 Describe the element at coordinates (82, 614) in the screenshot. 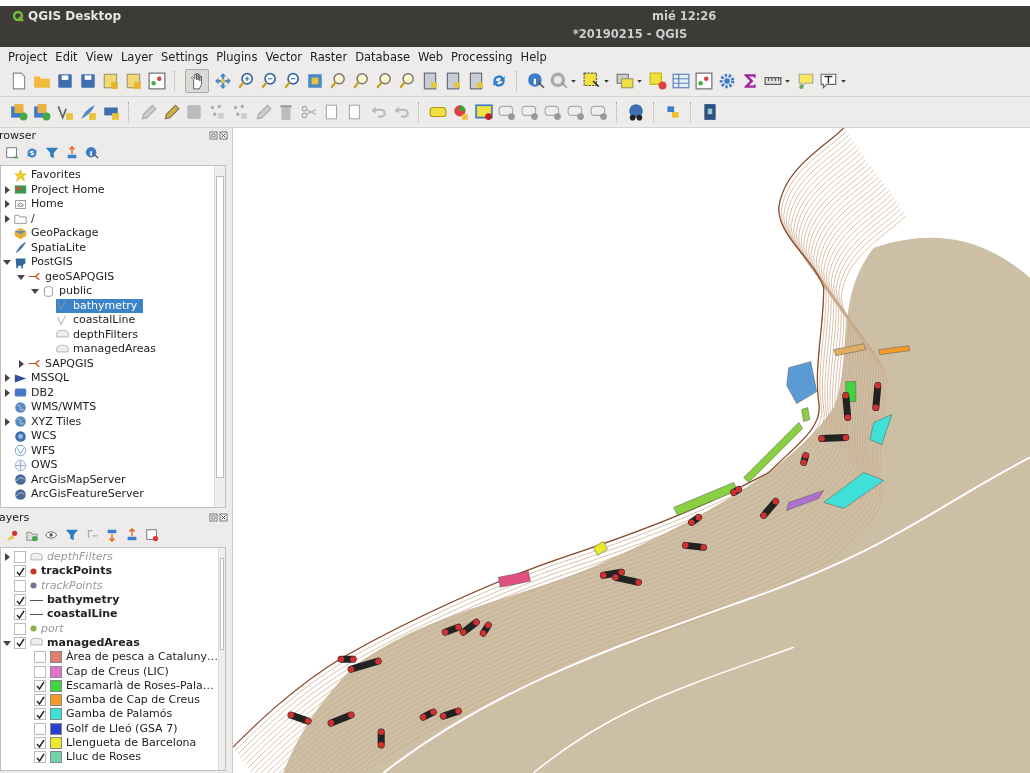

I see `legend-entry: coastalLine` at that location.